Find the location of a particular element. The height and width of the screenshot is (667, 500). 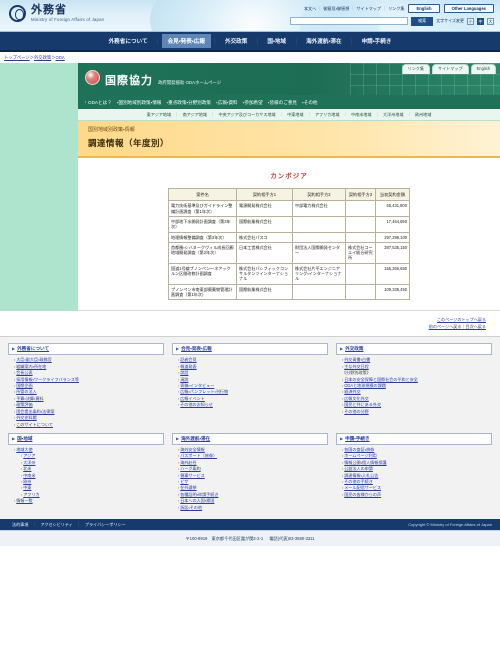

cell-project-name: プノンペン市南東部廃棄物管理計画調査（第1年次） is located at coordinates (202, 292).